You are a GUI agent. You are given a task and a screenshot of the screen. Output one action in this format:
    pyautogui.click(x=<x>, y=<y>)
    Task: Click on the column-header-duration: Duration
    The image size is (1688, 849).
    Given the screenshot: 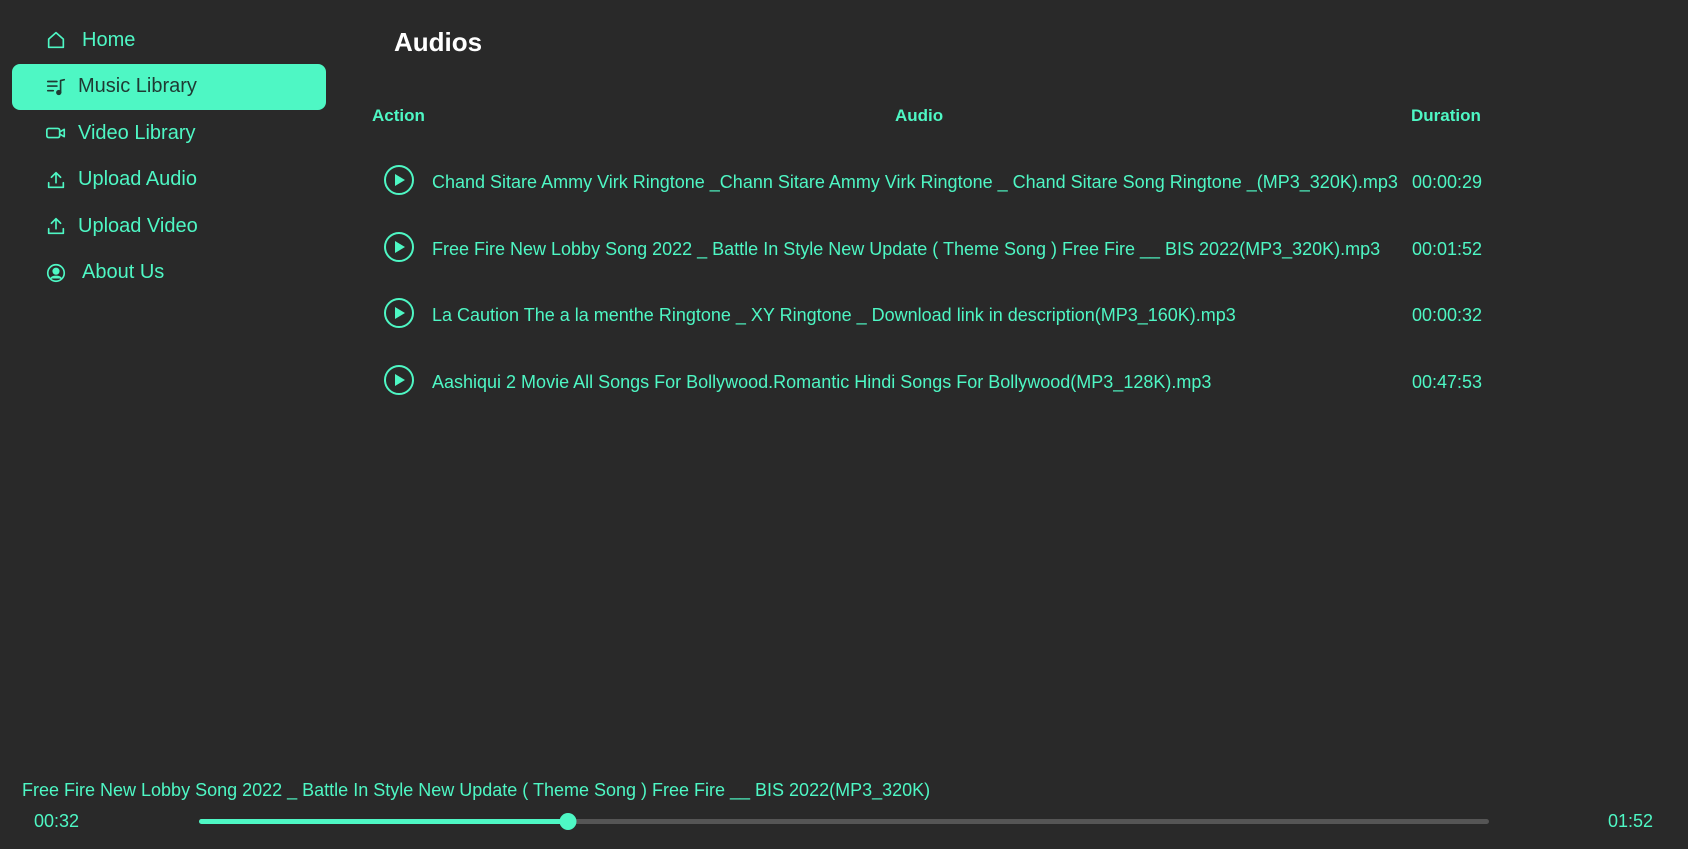 What is the action you would take?
    pyautogui.click(x=1446, y=115)
    